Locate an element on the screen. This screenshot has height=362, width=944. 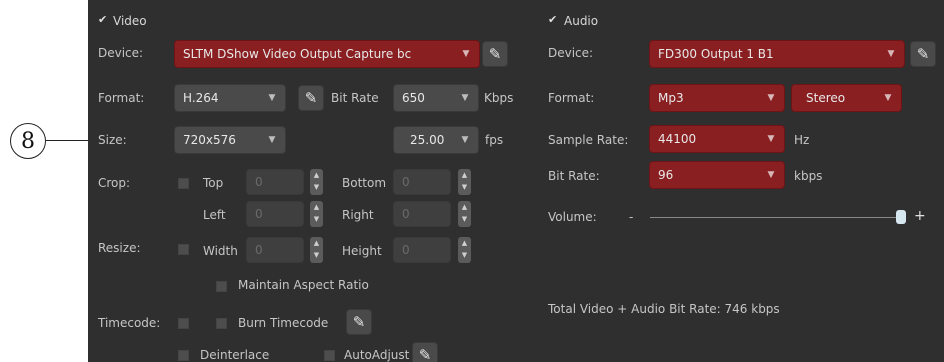
video-fps-value: 25.00 is located at coordinates (427, 140).